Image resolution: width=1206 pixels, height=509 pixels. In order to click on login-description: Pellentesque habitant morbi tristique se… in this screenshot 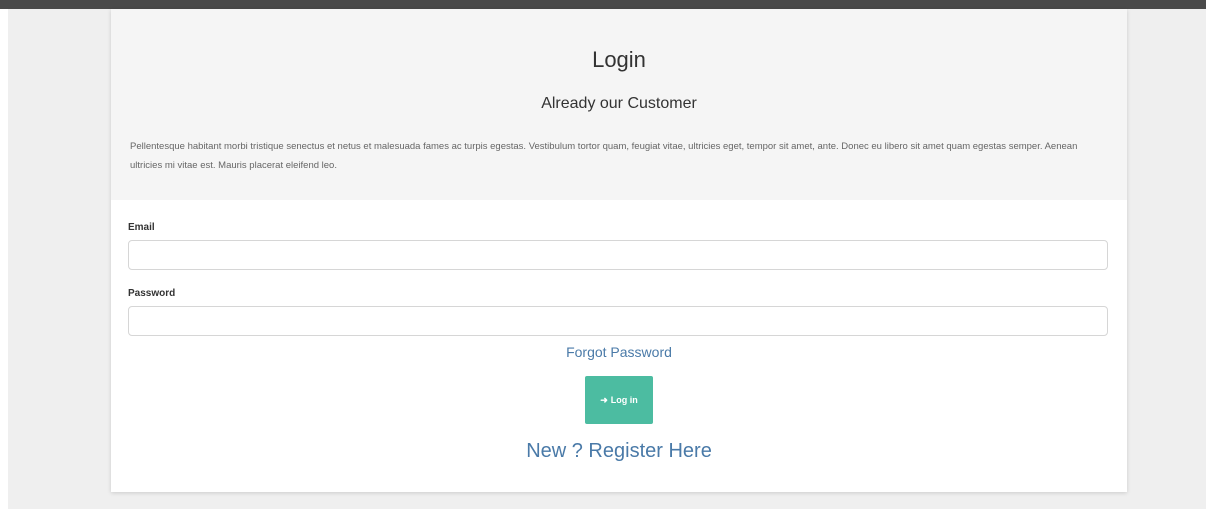, I will do `click(604, 156)`.